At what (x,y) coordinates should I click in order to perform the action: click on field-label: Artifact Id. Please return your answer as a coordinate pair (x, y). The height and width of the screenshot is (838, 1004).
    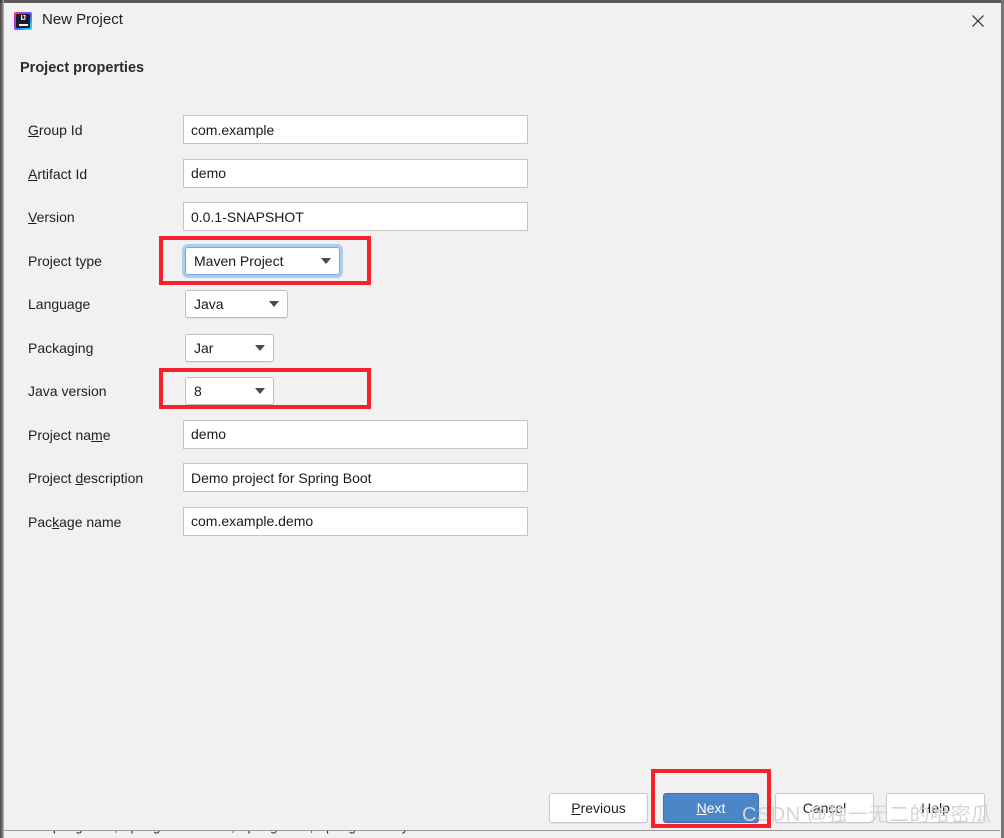
    Looking at the image, I should click on (58, 173).